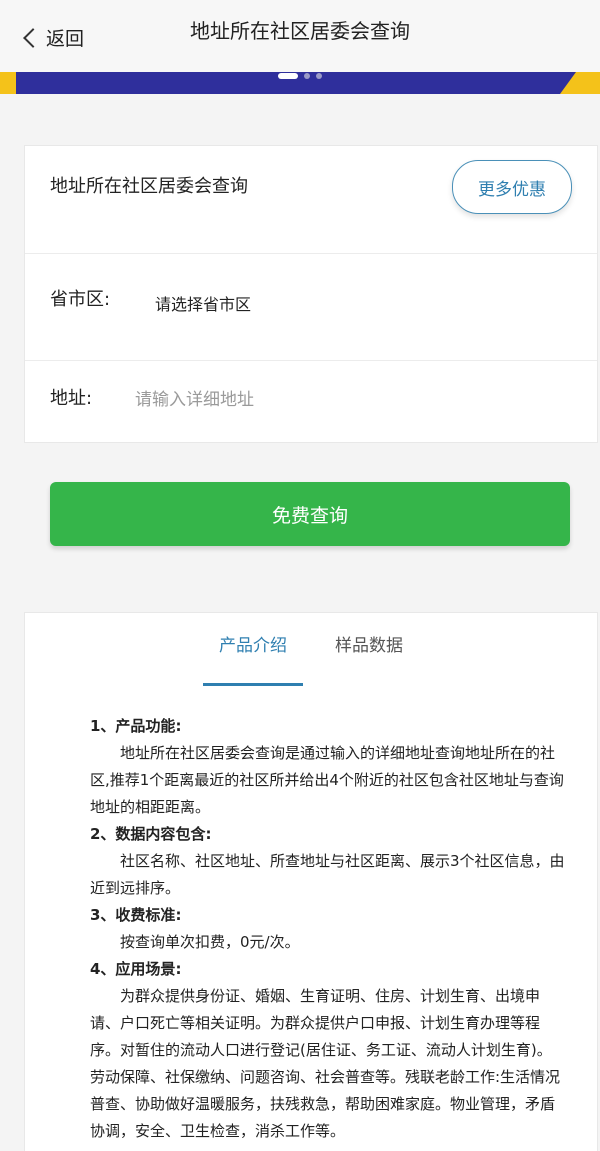 This screenshot has height=1151, width=600. What do you see at coordinates (149, 186) in the screenshot?
I see `product-name: 地址所在社区居委会查询` at bounding box center [149, 186].